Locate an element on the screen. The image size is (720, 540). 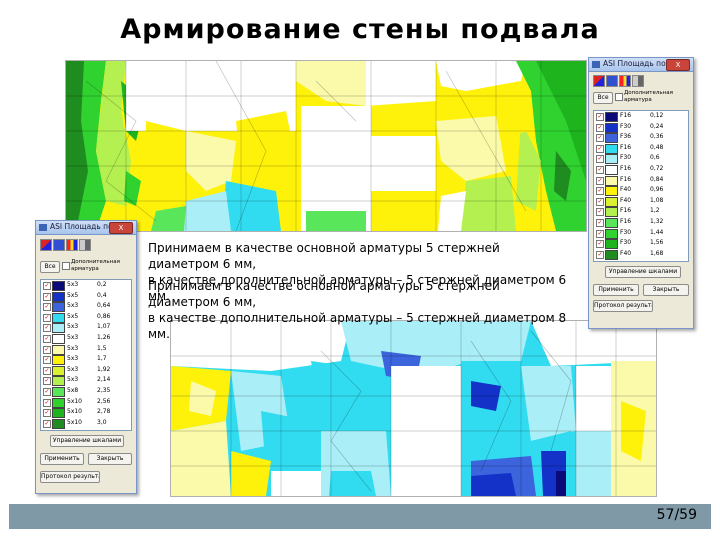
legend-row-value: 0,12 is located at coordinates (657, 115).